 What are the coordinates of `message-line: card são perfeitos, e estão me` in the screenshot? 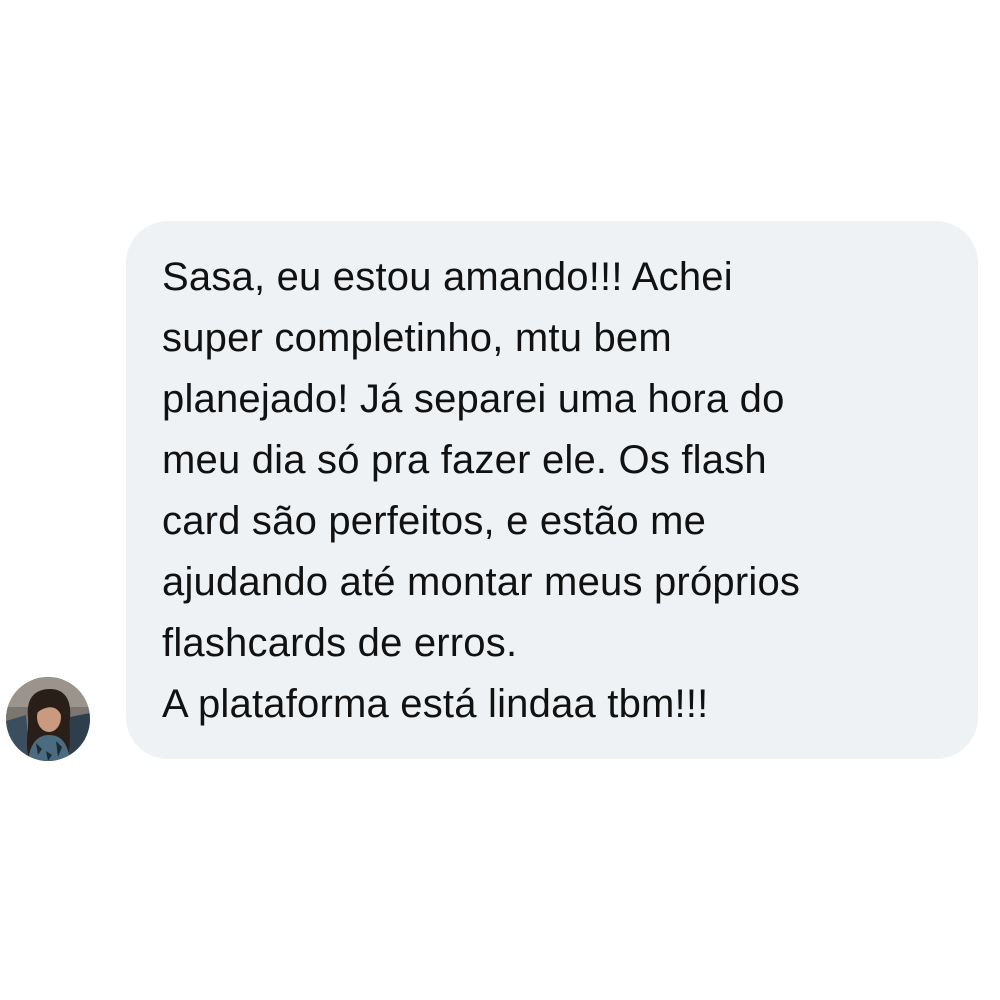 It's located at (434, 521).